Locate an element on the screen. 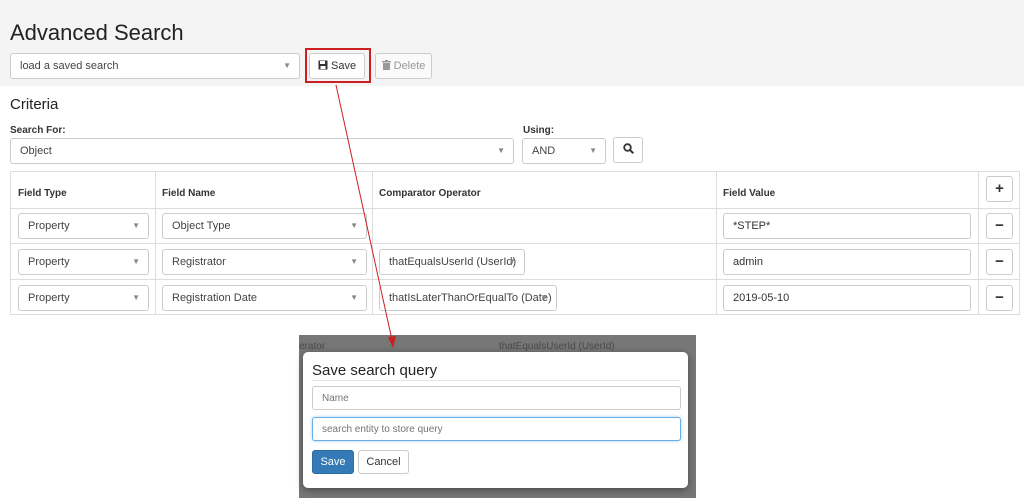  search-for-value: Object is located at coordinates (36, 151).